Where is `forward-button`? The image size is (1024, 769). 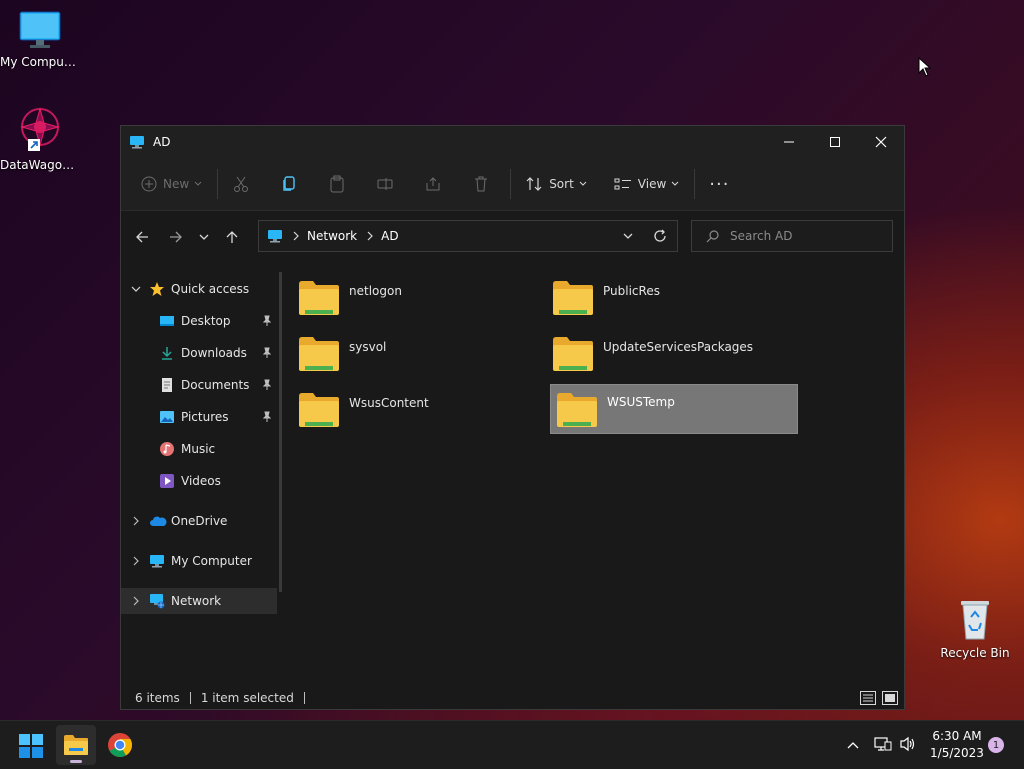 forward-button is located at coordinates (176, 237).